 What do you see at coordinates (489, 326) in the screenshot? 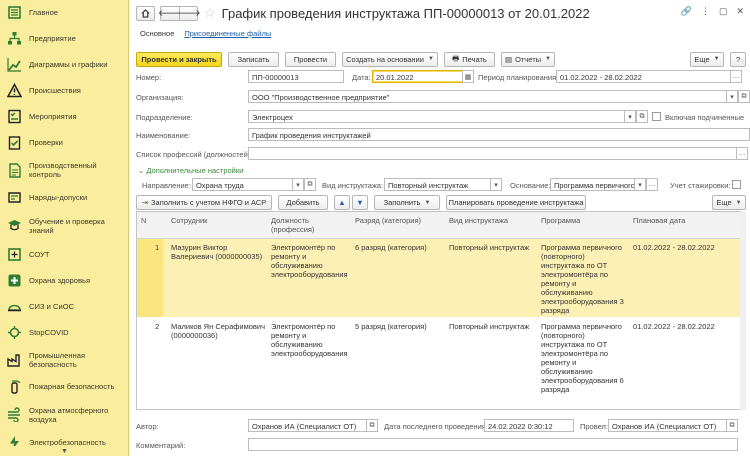
I see `cell-briefing-type: Повторный инструктаж` at bounding box center [489, 326].